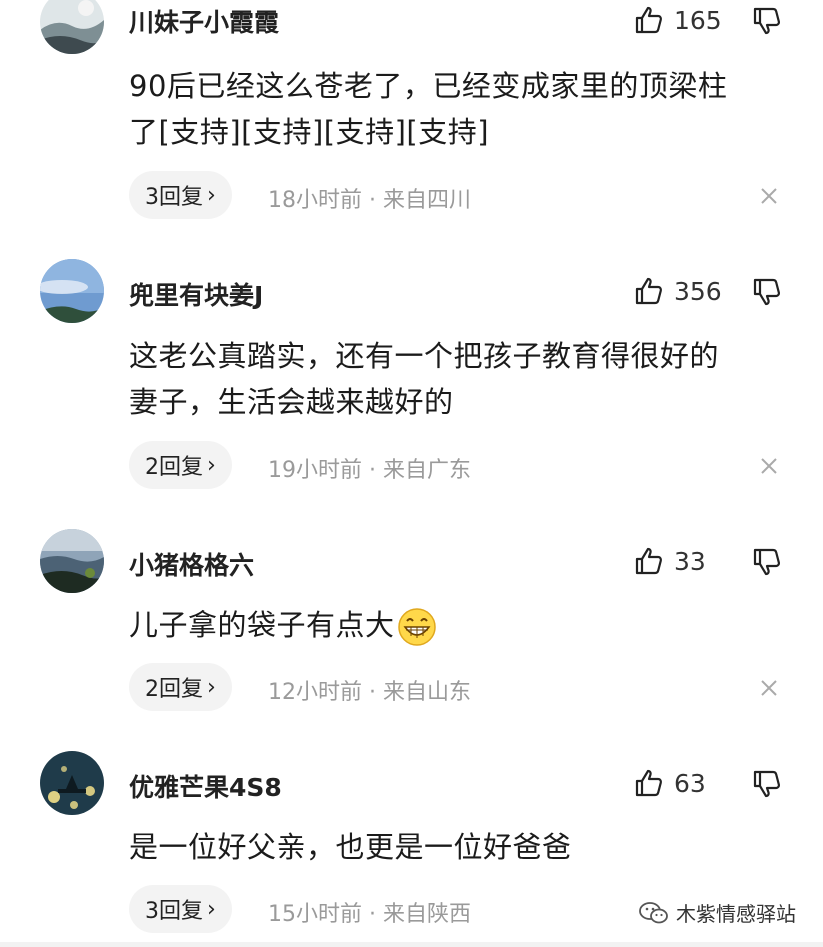 Image resolution: width=823 pixels, height=947 pixels. Describe the element at coordinates (670, 561) in the screenshot. I see `like-button: 33` at that location.